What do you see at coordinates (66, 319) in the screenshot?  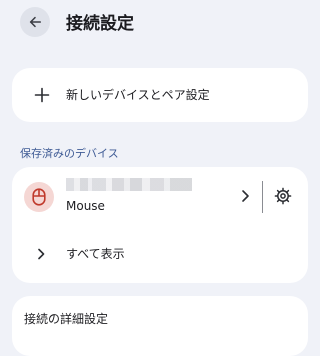 I see `advanced-settings-label: 接続の詳細設定` at bounding box center [66, 319].